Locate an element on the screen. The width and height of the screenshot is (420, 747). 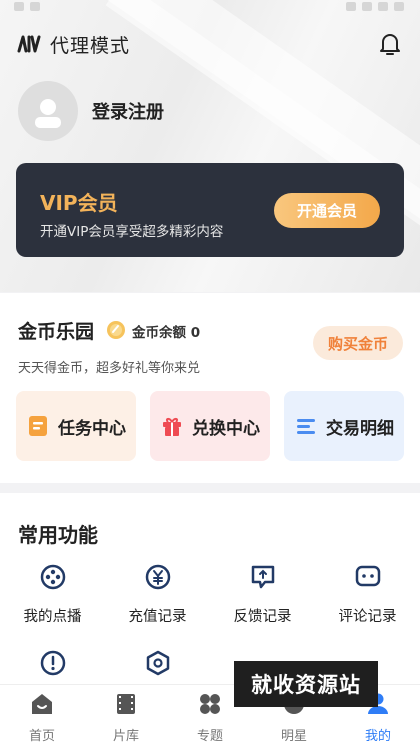
coin-subtitle: 天天得金币，超多好礼等你来兑 is located at coordinates (109, 368).